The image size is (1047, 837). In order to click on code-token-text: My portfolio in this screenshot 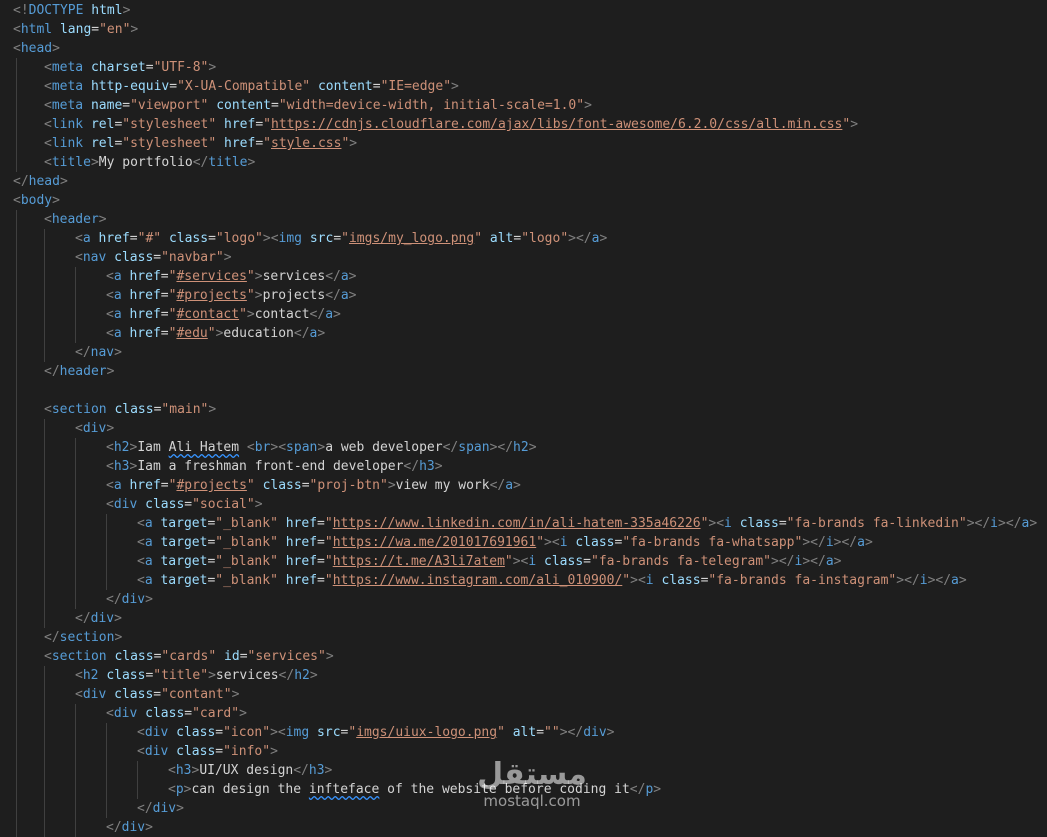, I will do `click(145, 162)`.